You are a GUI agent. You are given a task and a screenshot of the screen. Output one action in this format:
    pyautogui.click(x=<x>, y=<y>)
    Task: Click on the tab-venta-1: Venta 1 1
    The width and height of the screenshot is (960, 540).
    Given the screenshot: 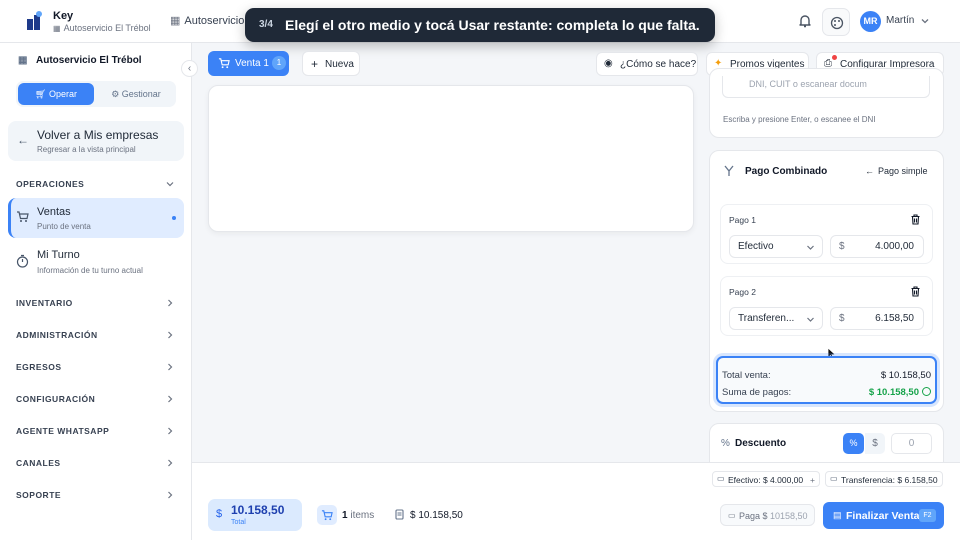 What is the action you would take?
    pyautogui.click(x=248, y=63)
    